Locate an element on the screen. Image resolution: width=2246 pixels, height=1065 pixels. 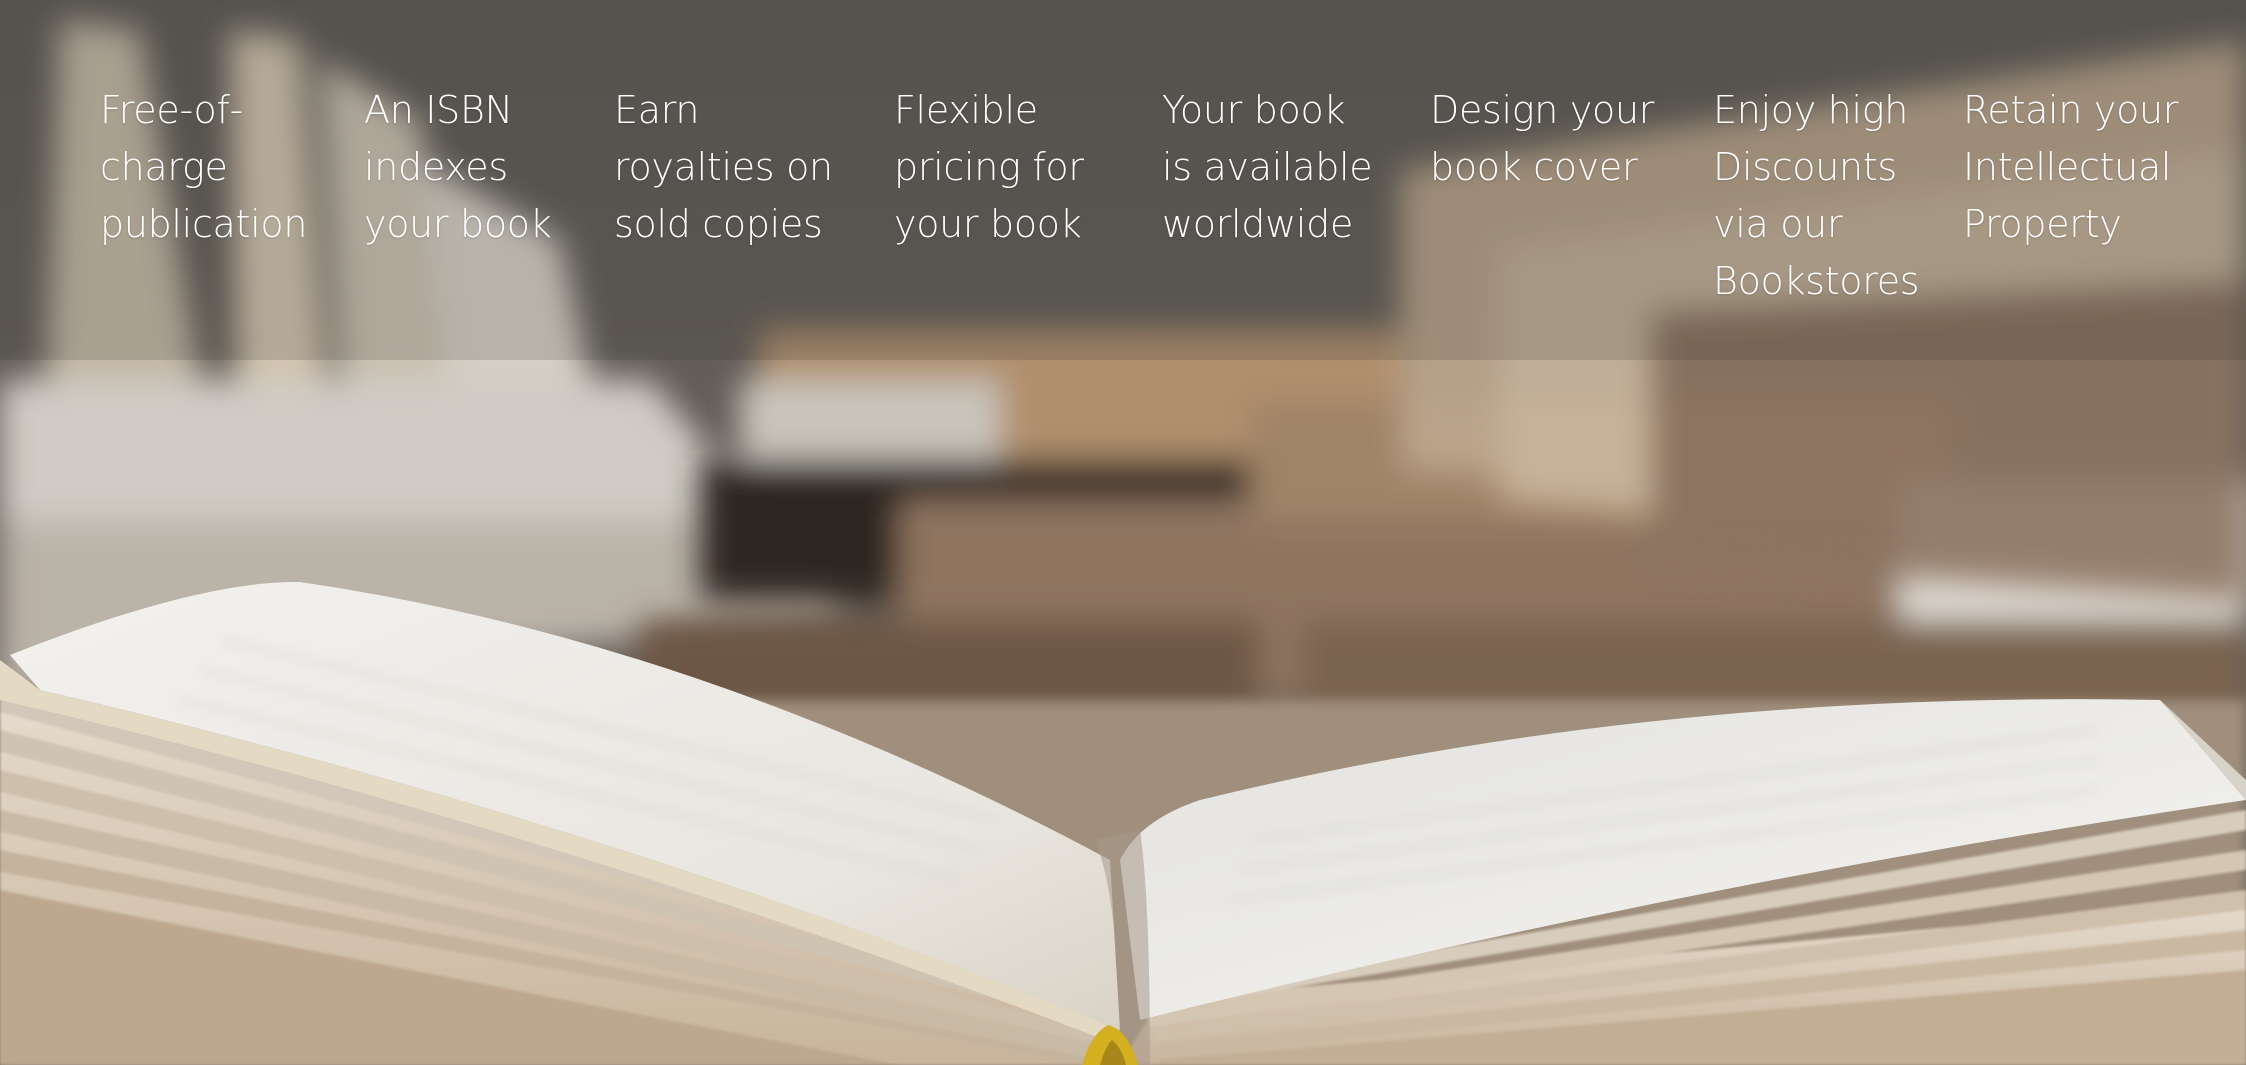
feature-line: Bookstores is located at coordinates (1816, 281).